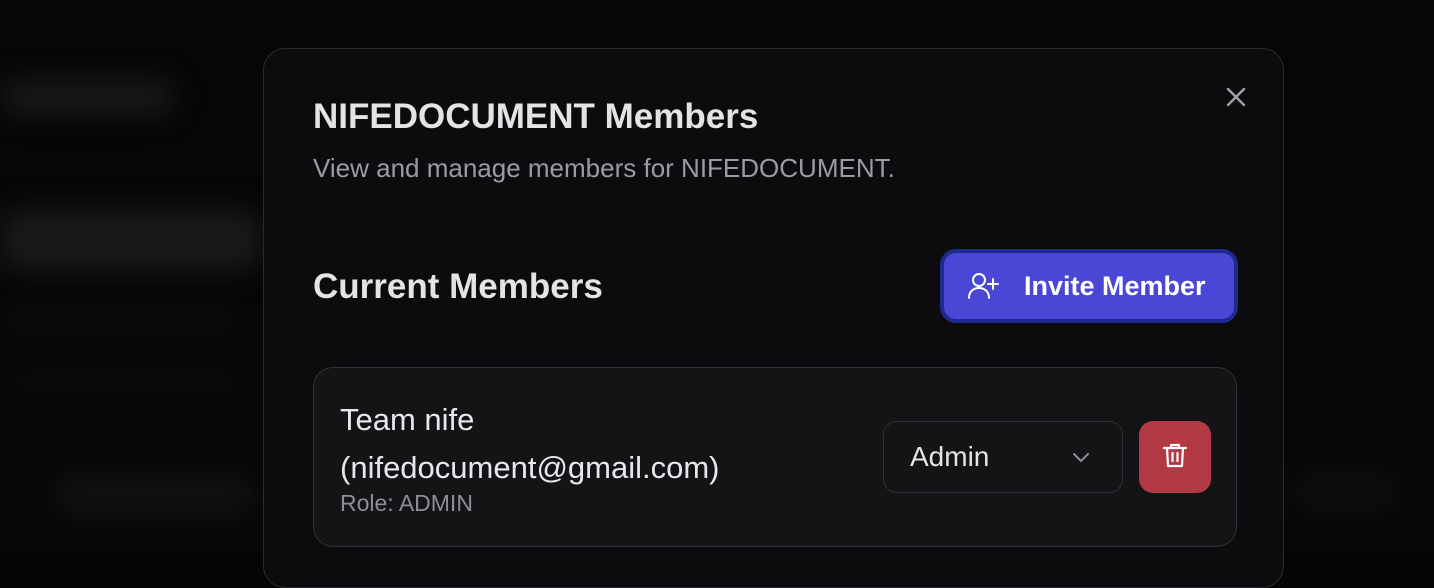  I want to click on user-plus-icon, so click(983, 286).